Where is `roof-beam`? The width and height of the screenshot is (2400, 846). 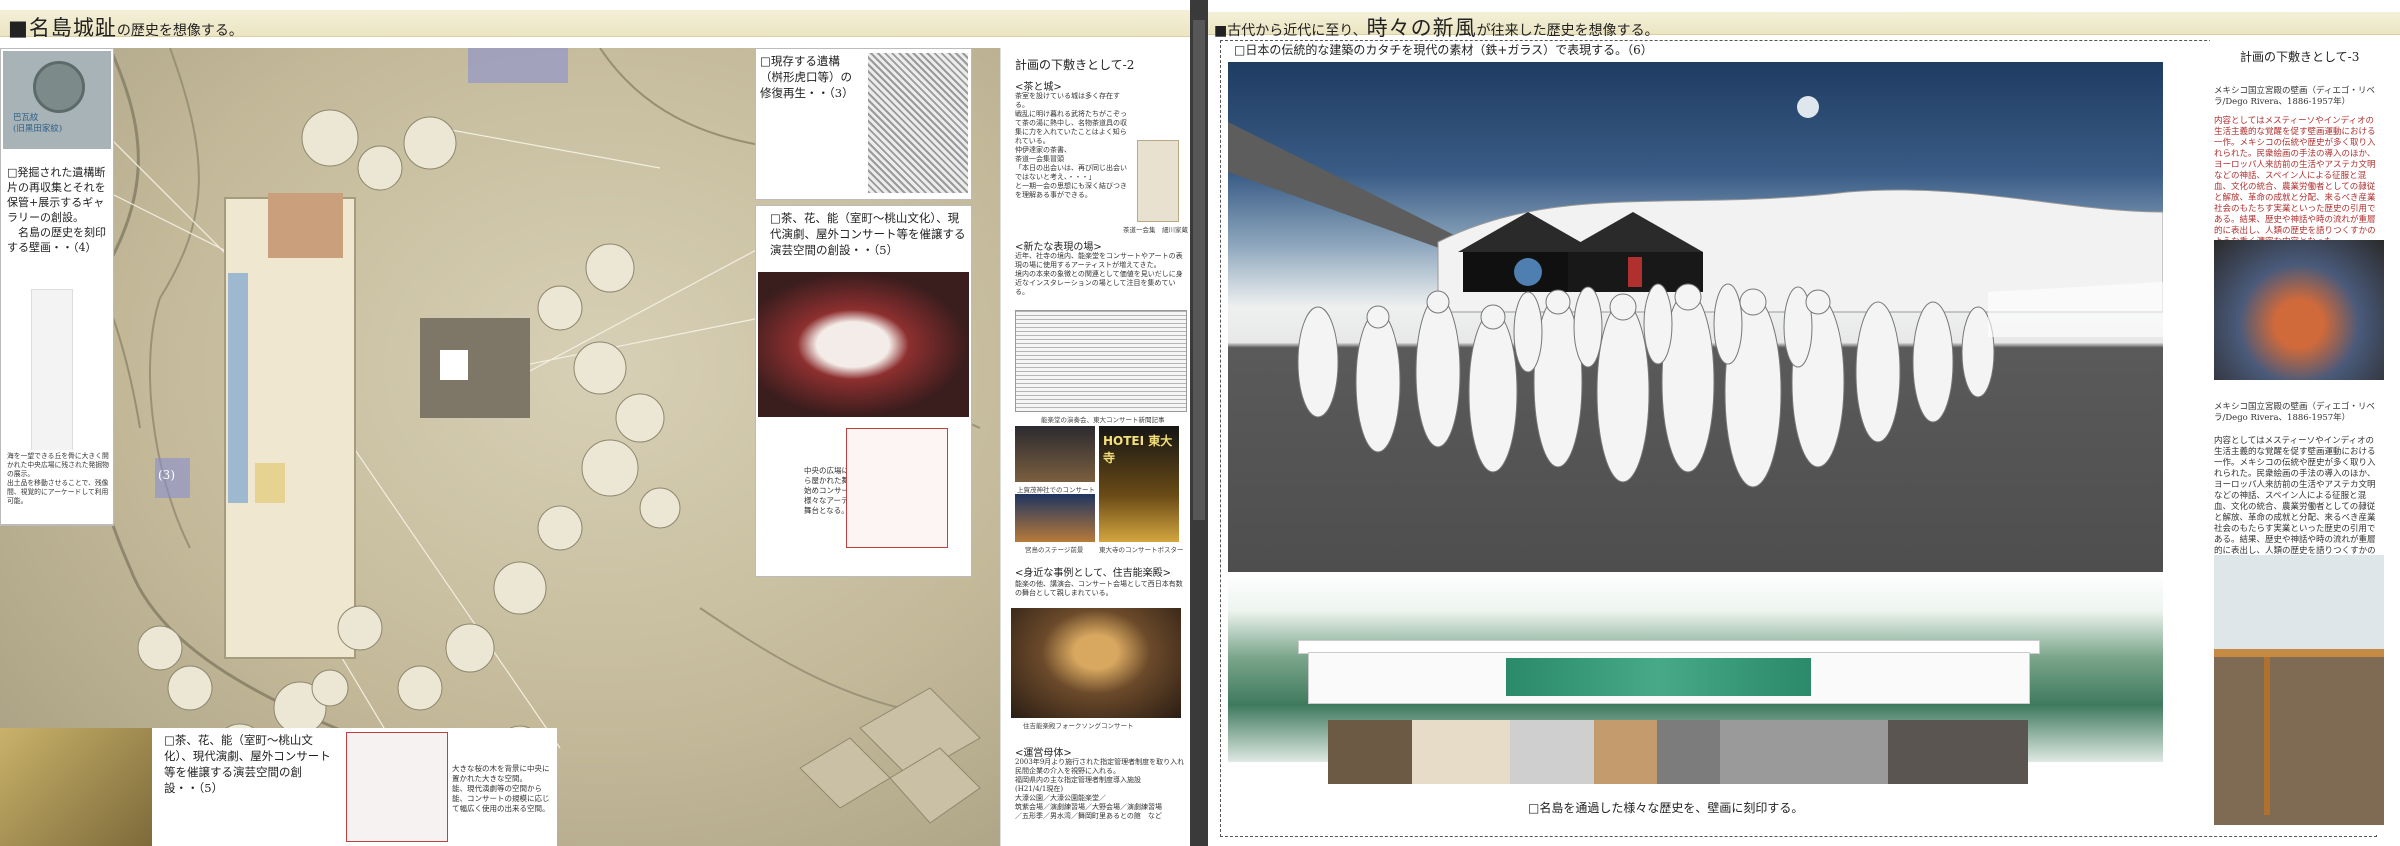
roof-beam is located at coordinates (2299, 653).